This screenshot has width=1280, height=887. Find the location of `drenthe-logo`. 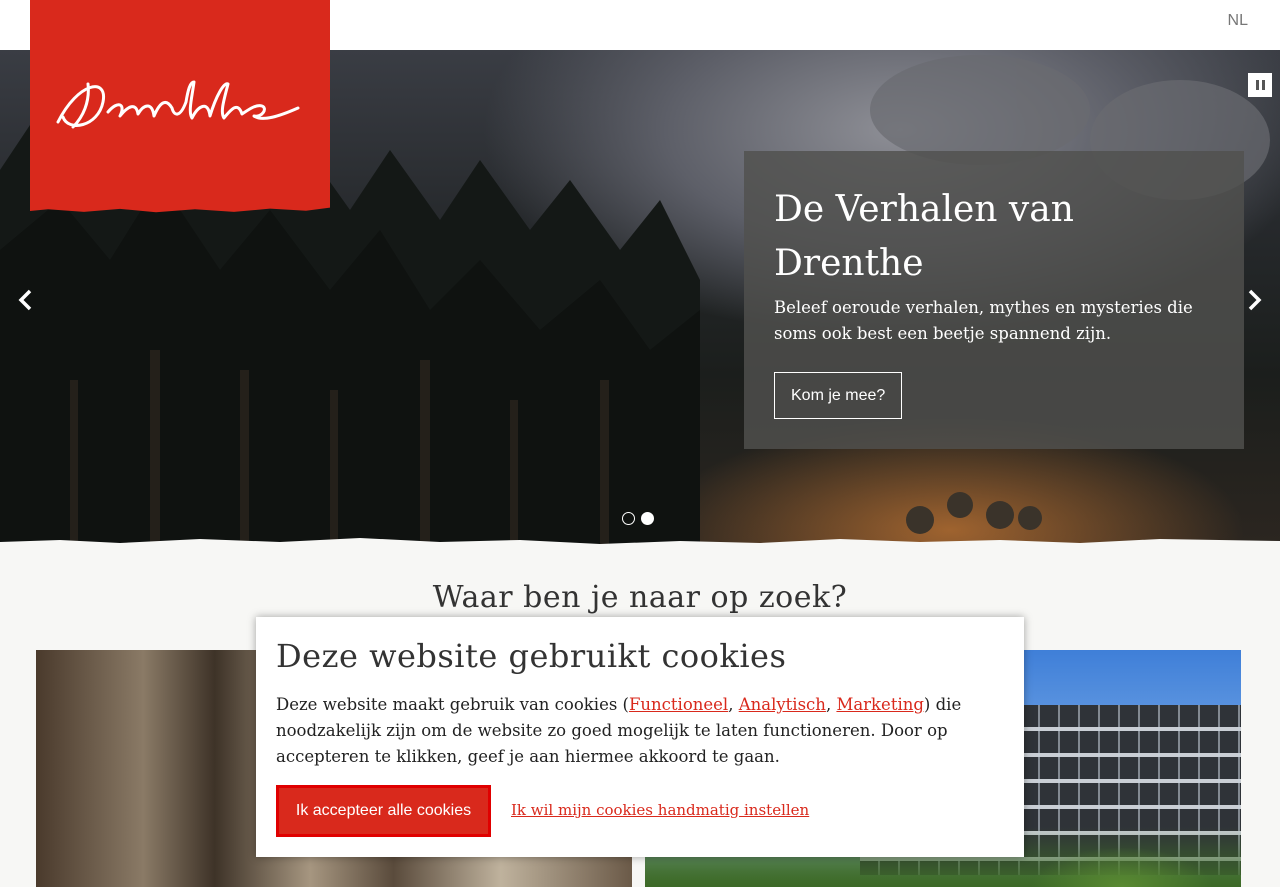

drenthe-logo is located at coordinates (180, 106).